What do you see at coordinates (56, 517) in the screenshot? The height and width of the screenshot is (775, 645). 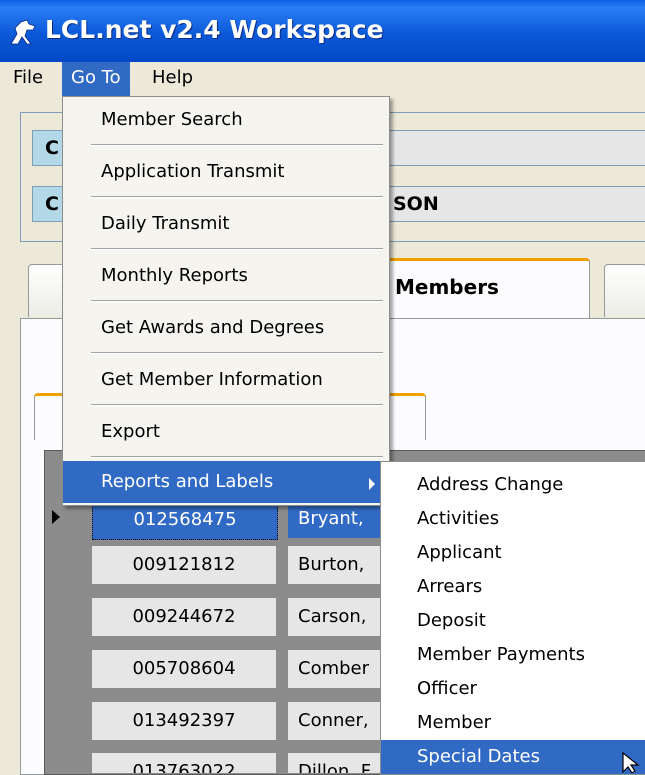 I see `row-indicator-icon` at bounding box center [56, 517].